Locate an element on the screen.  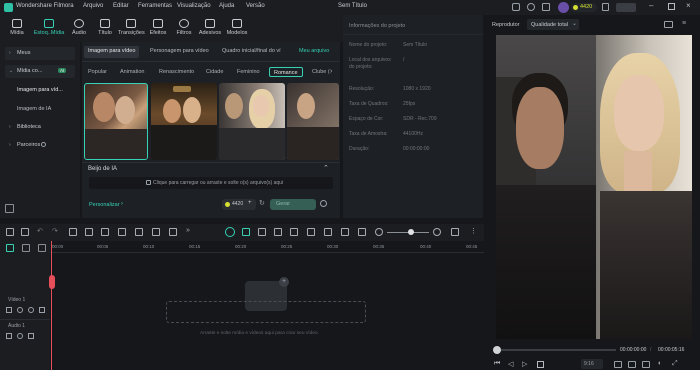
zoom-slider-handle is located at coordinates (411, 232).